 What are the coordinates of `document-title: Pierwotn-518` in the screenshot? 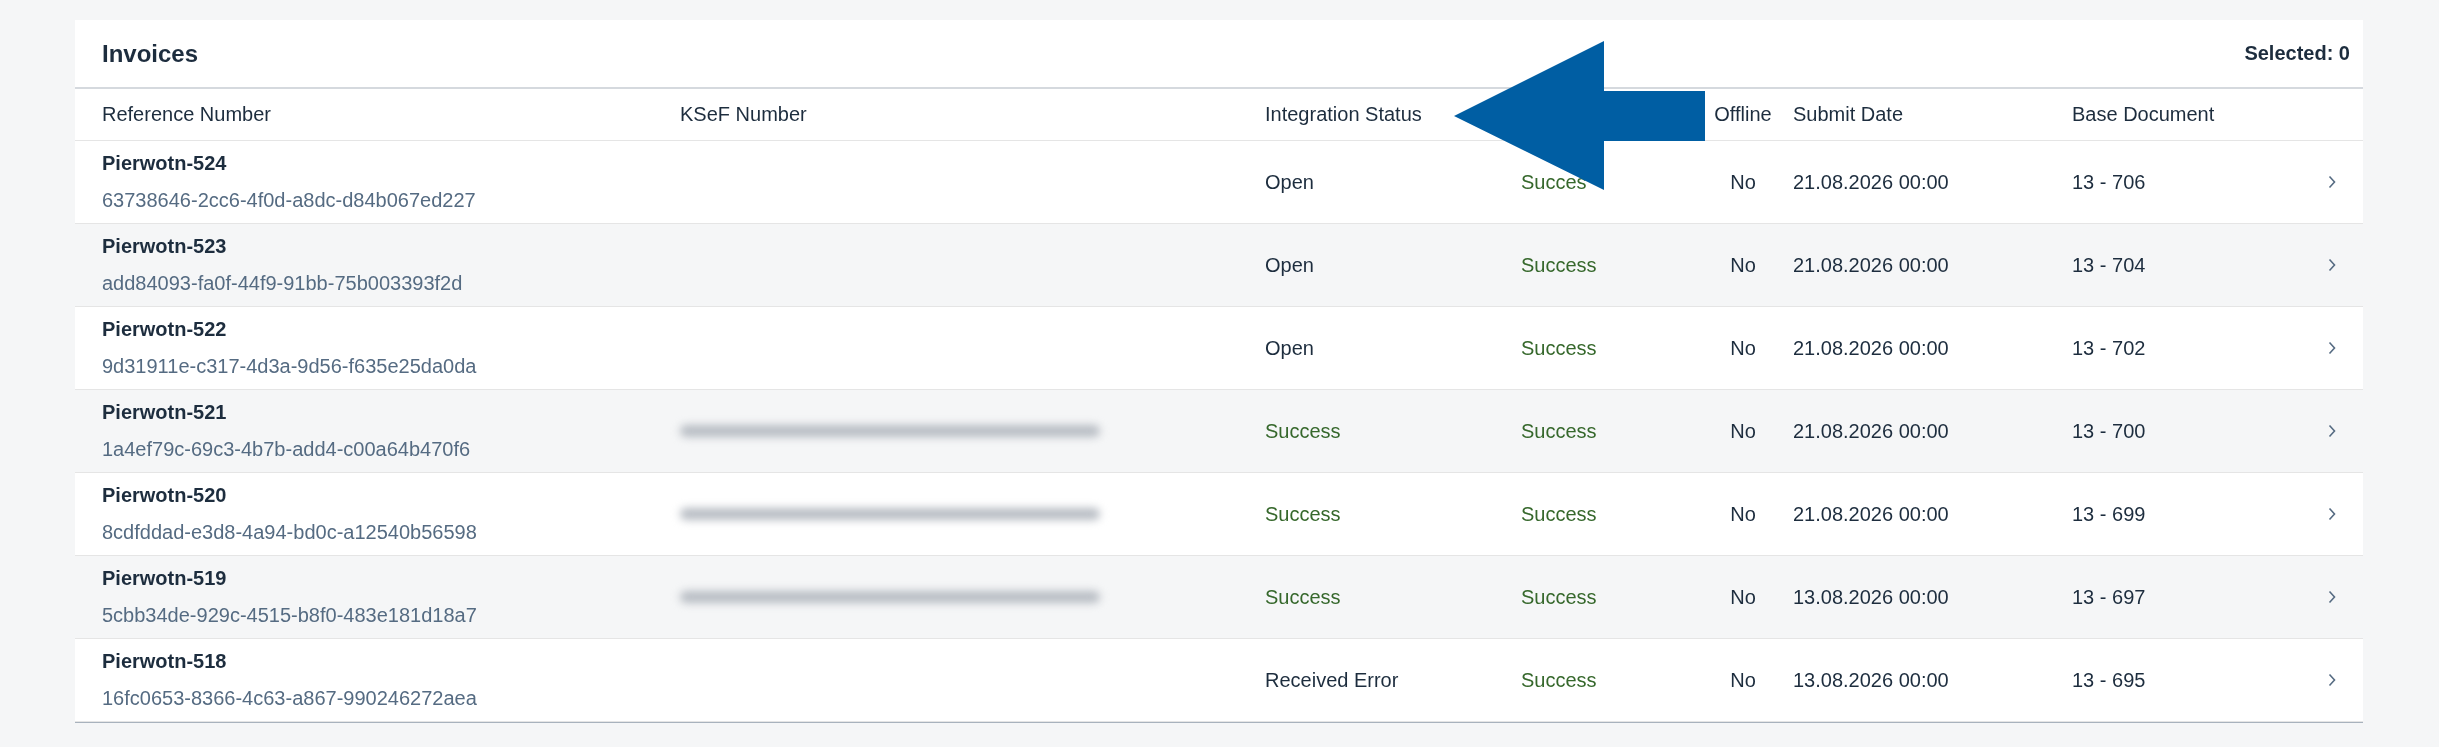 It's located at (165, 661).